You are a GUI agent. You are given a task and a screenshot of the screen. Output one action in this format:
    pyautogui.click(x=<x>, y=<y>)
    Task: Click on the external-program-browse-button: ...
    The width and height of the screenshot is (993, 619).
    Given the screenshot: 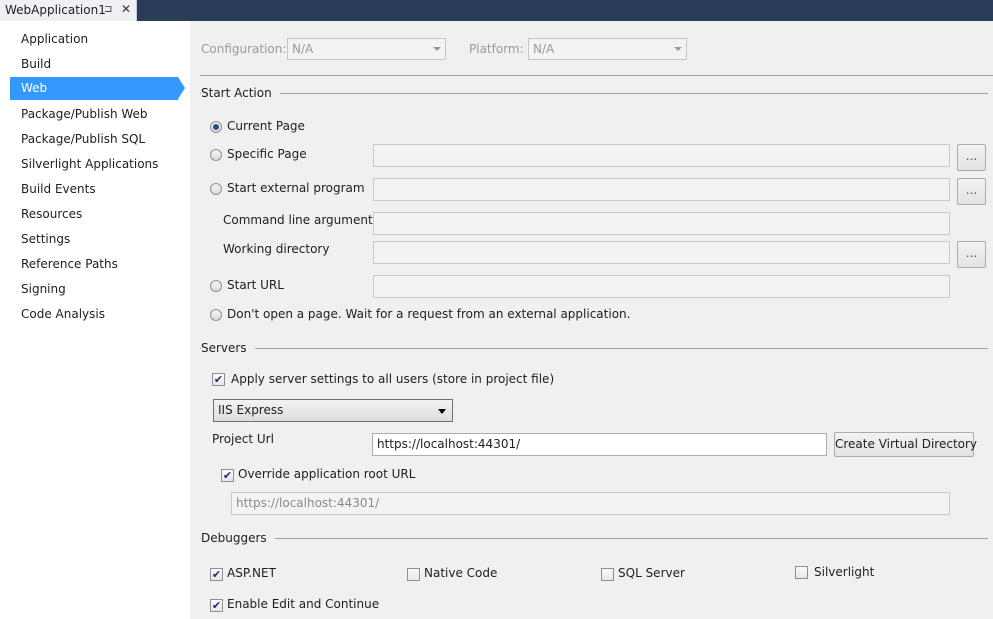 What is the action you would take?
    pyautogui.click(x=971, y=191)
    